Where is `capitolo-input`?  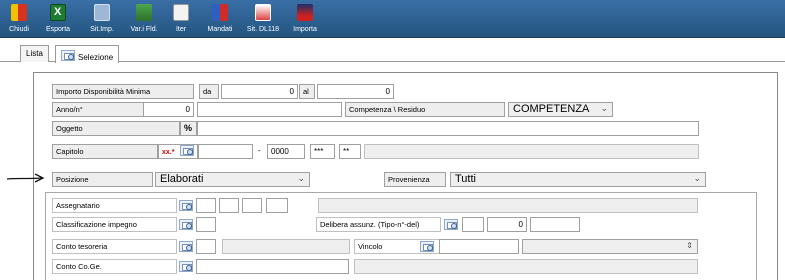 capitolo-input is located at coordinates (225, 151).